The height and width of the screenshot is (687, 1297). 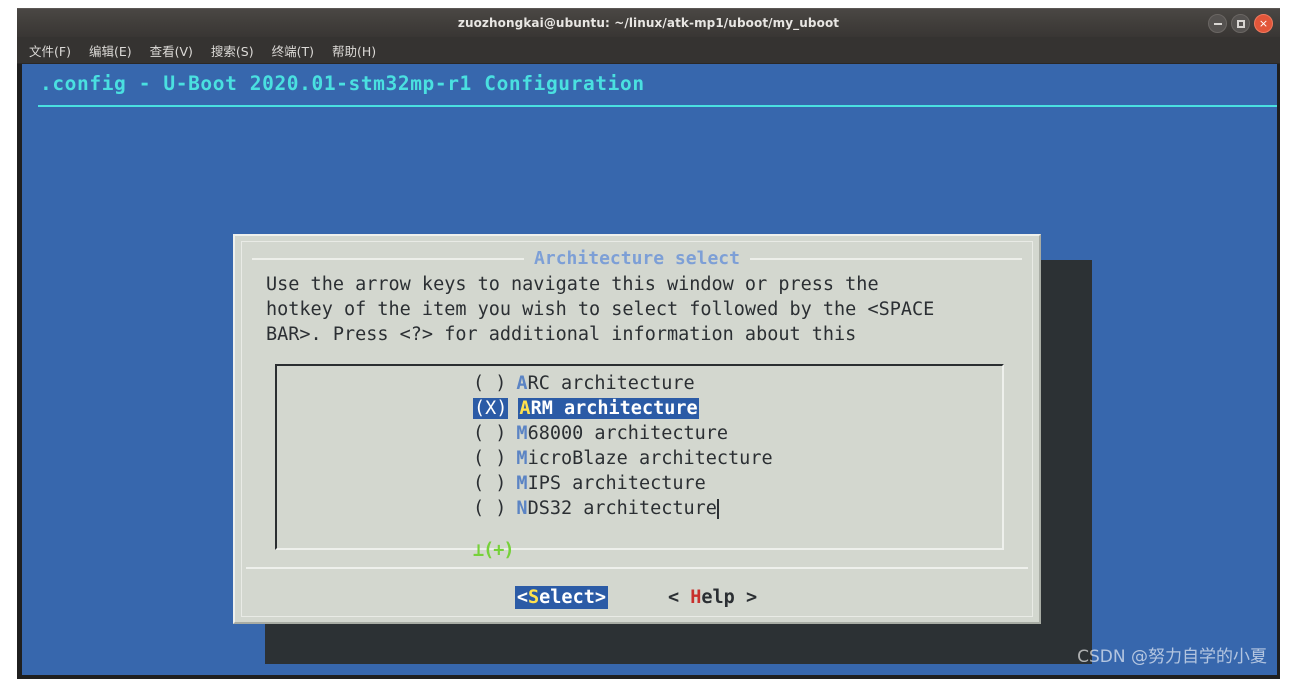 I want to click on button-separator, so click(x=637, y=568).